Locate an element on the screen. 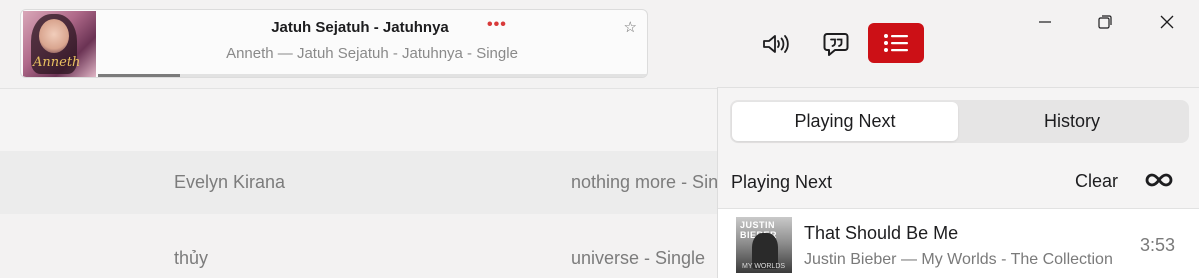 The width and height of the screenshot is (1199, 278). playback-progress-fill is located at coordinates (139, 75).